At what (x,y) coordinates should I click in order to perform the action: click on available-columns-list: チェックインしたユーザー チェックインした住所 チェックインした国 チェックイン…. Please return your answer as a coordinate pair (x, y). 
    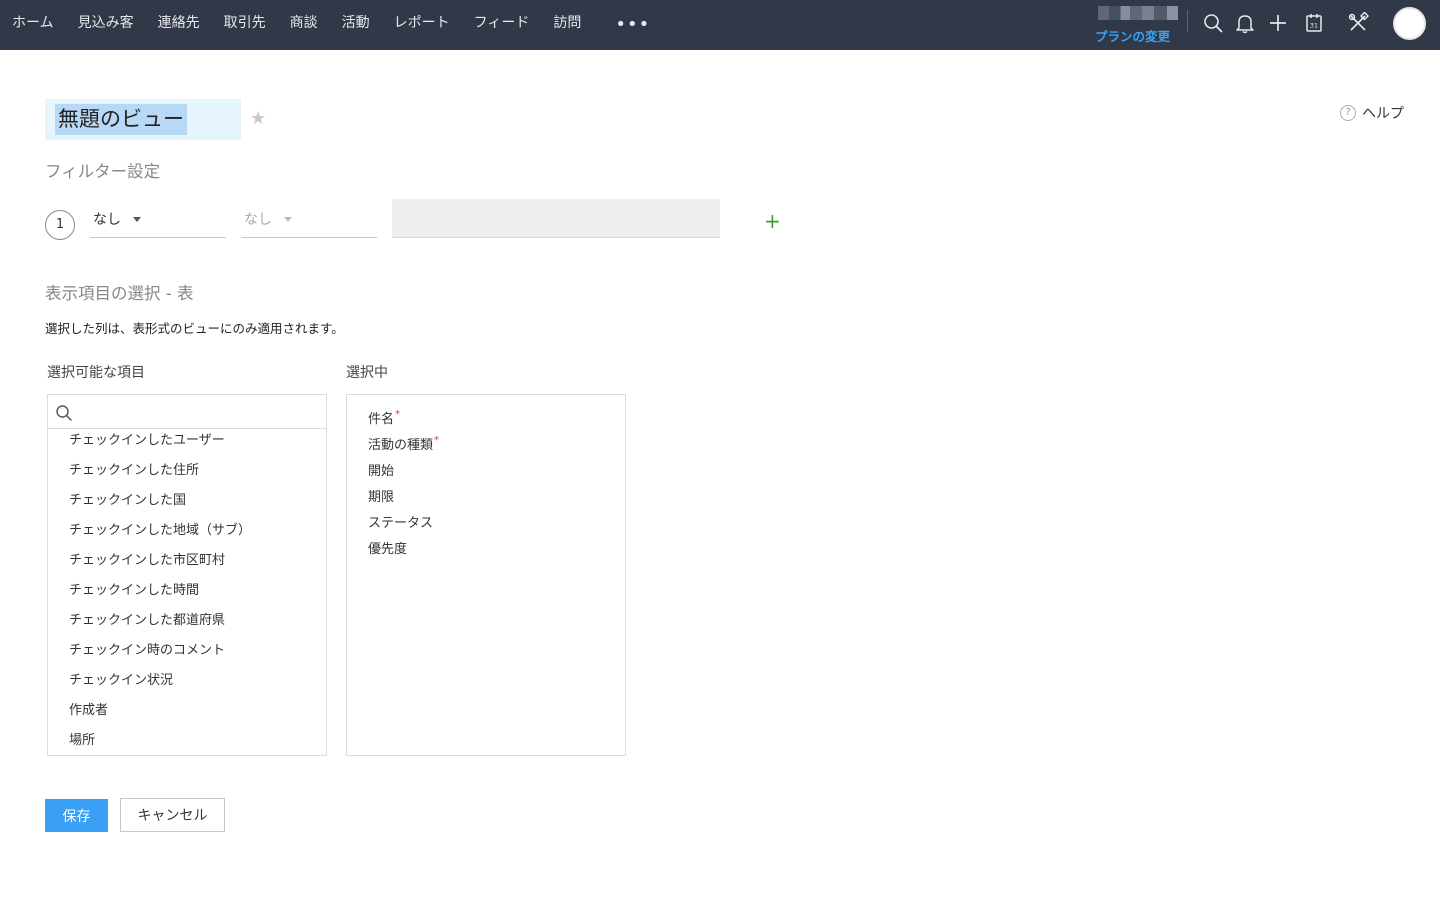
    Looking at the image, I should click on (187, 592).